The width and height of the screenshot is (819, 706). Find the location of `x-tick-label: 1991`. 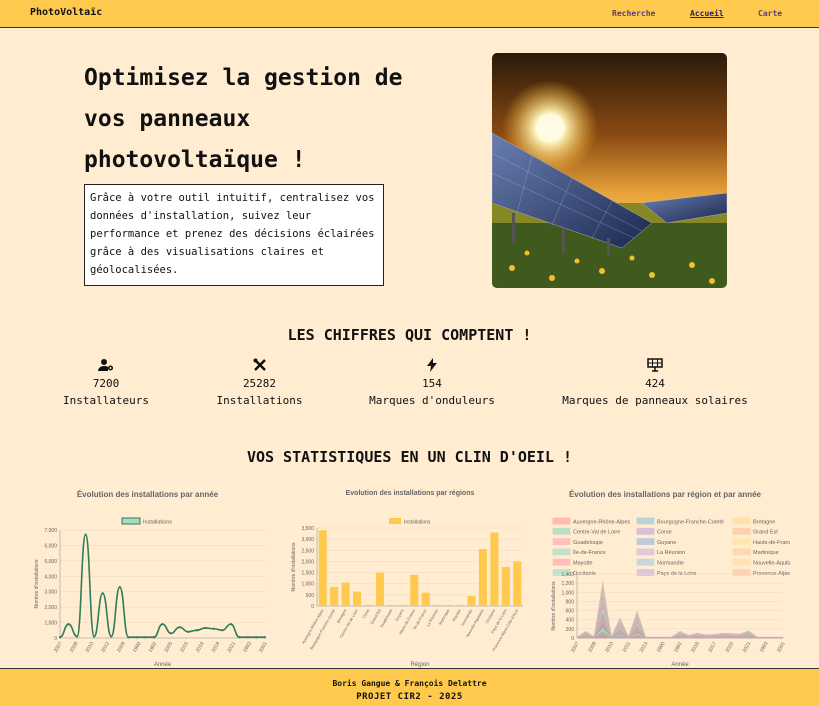

x-tick-label: 1991 is located at coordinates (678, 647).